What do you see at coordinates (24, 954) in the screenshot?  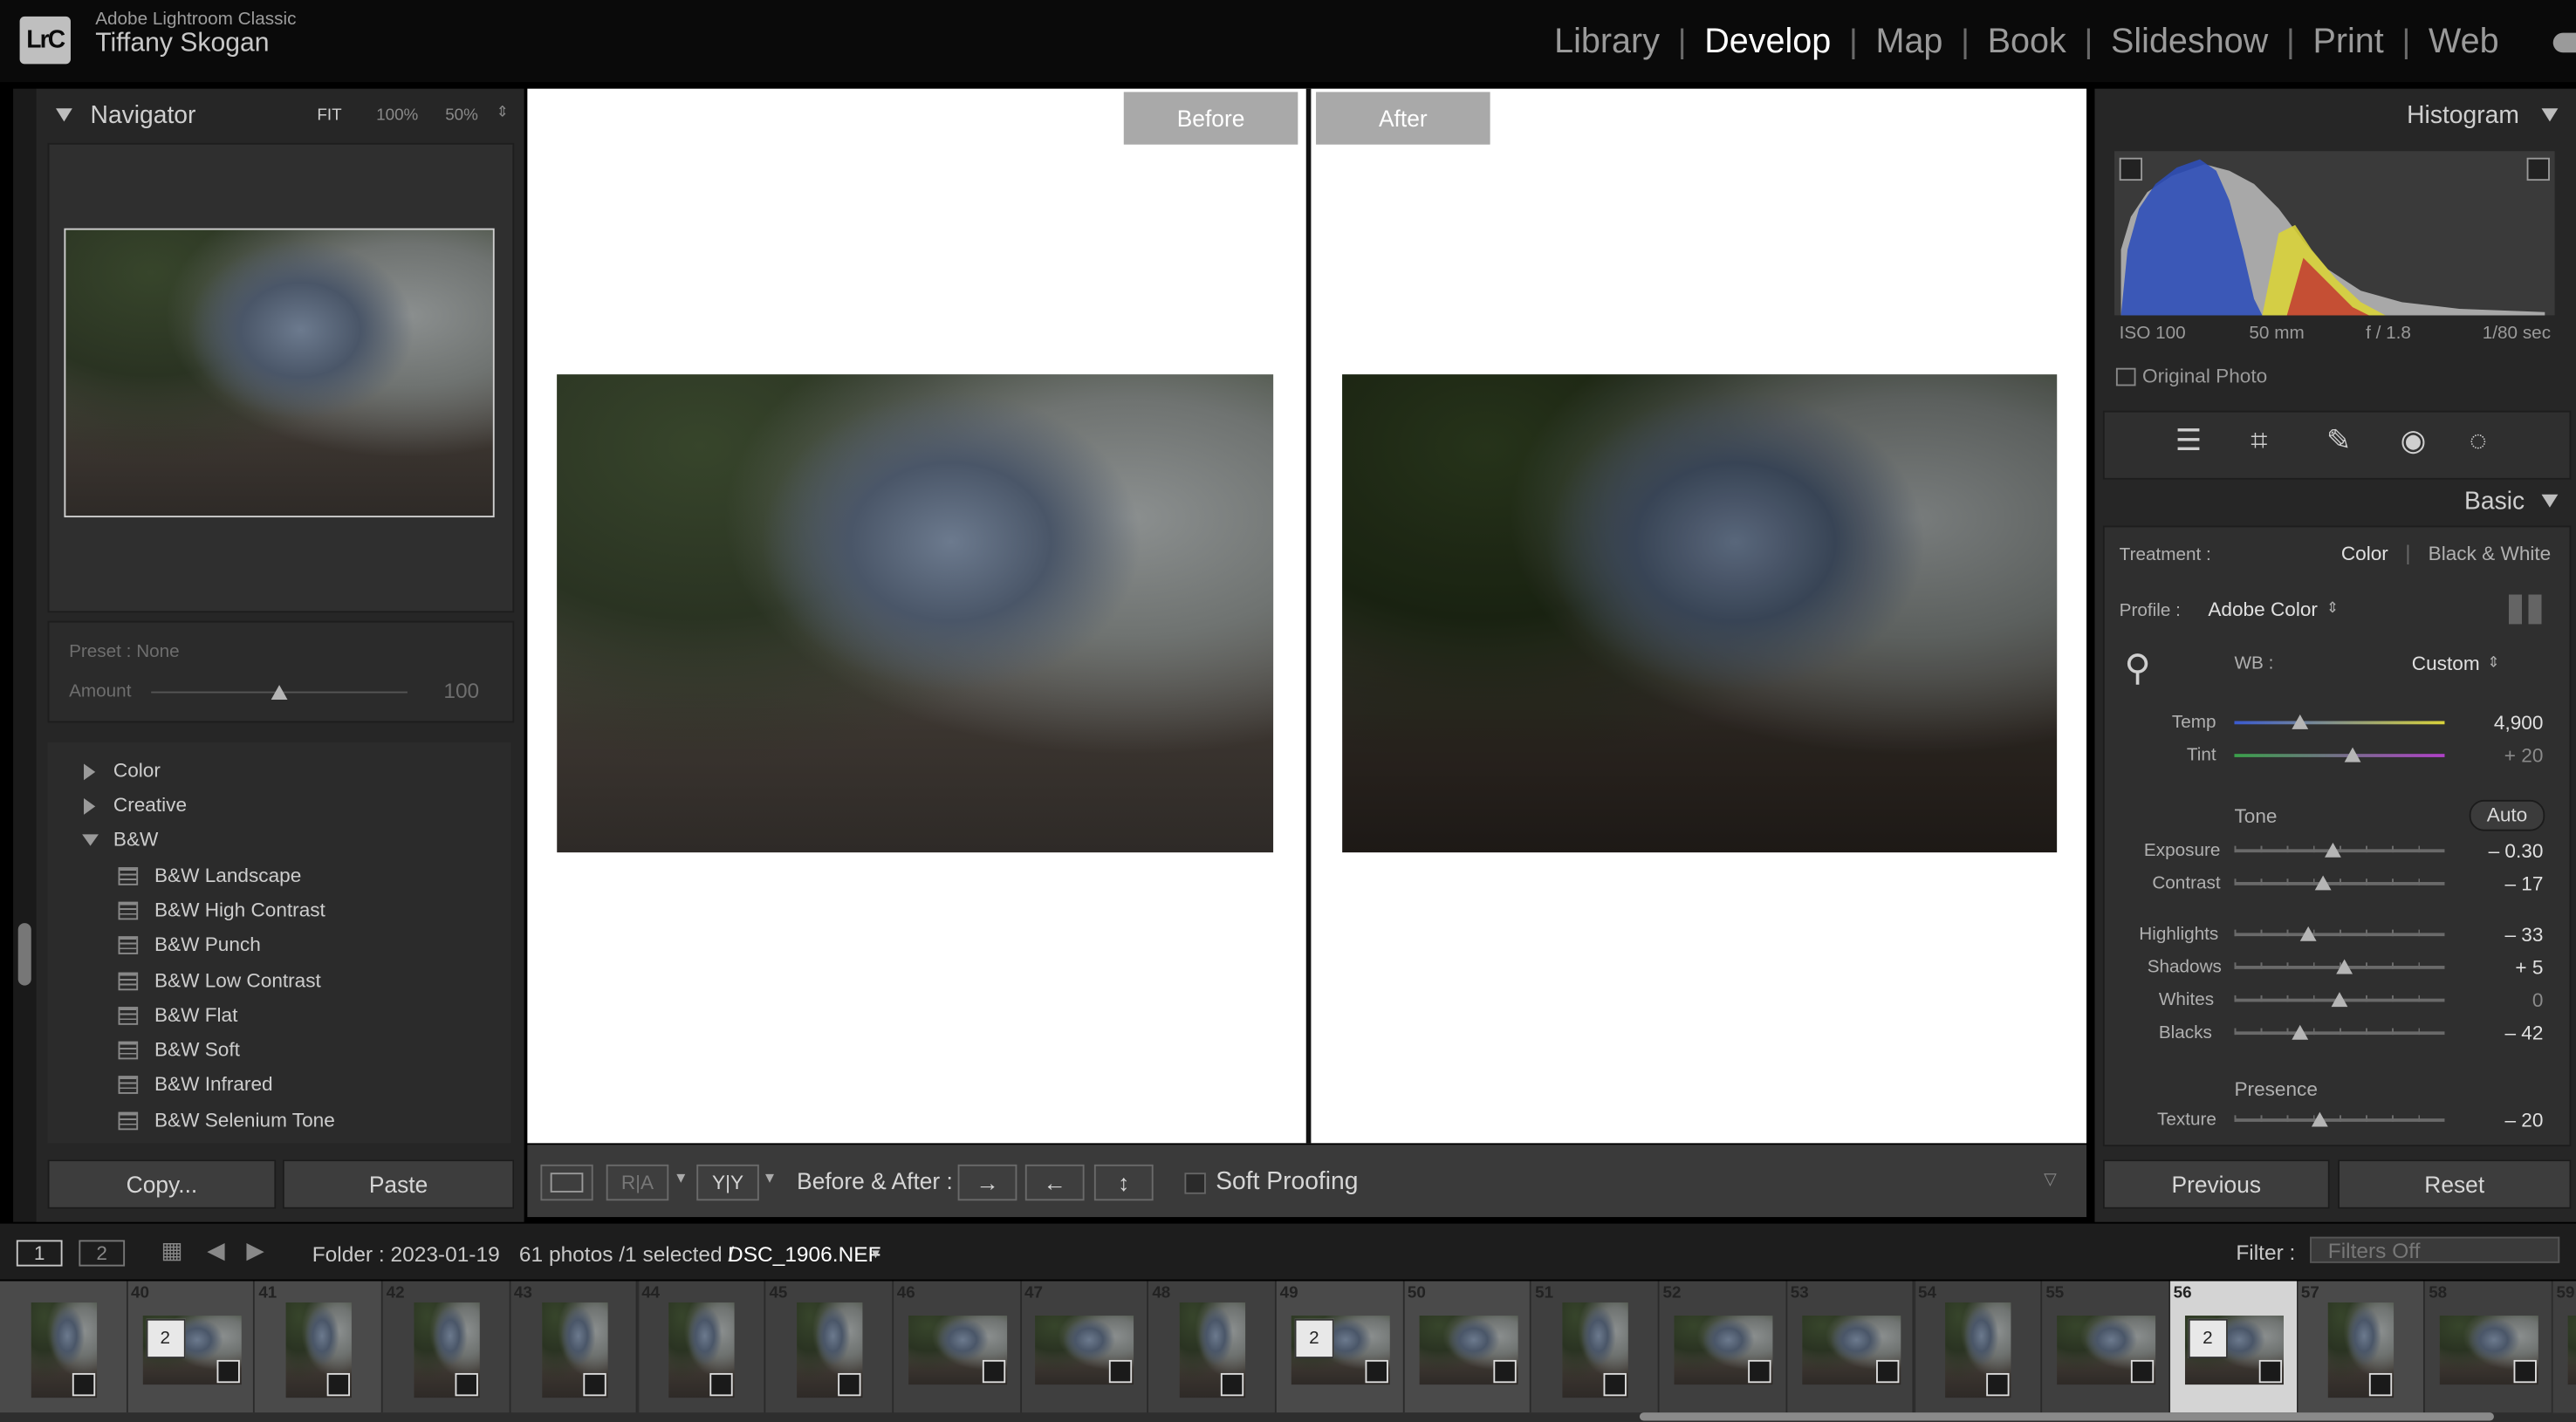 I see `left-panel-scrollbar` at bounding box center [24, 954].